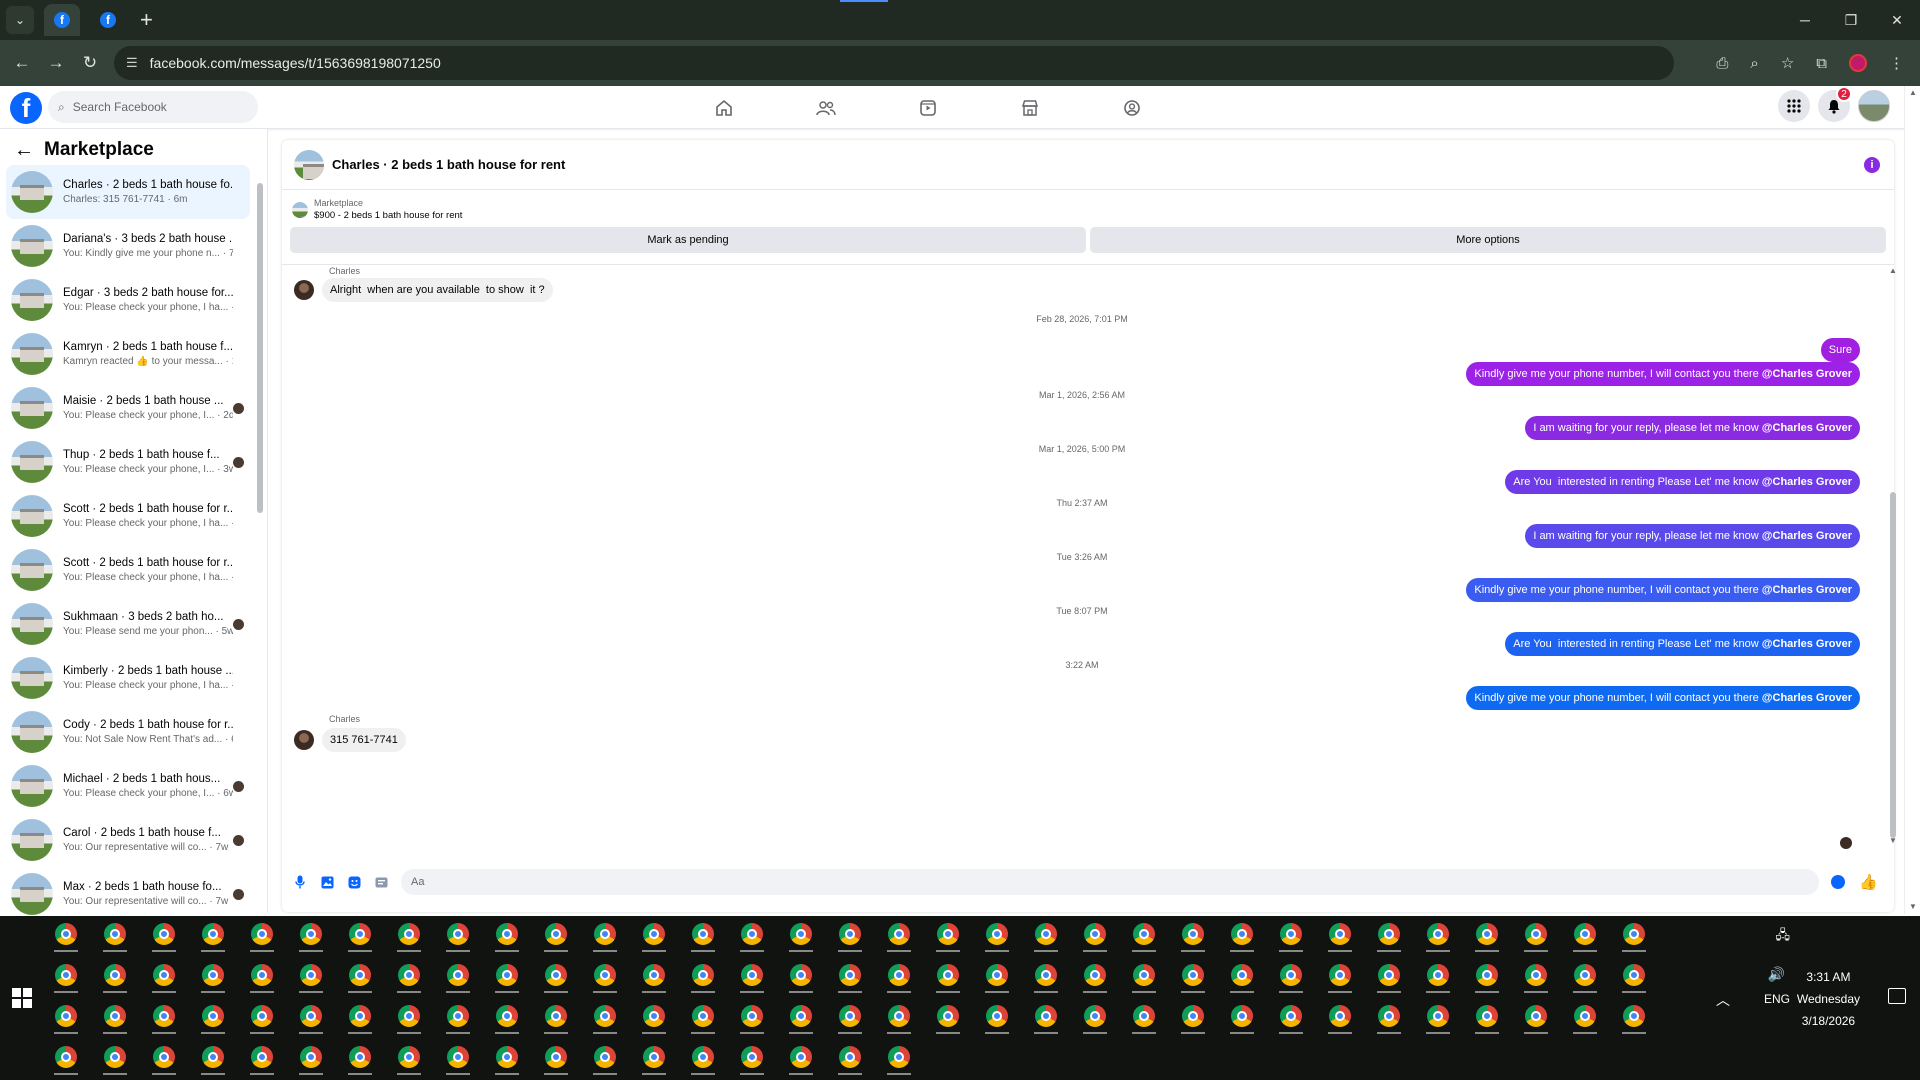  I want to click on outgoing-message: Sure, so click(1840, 350).